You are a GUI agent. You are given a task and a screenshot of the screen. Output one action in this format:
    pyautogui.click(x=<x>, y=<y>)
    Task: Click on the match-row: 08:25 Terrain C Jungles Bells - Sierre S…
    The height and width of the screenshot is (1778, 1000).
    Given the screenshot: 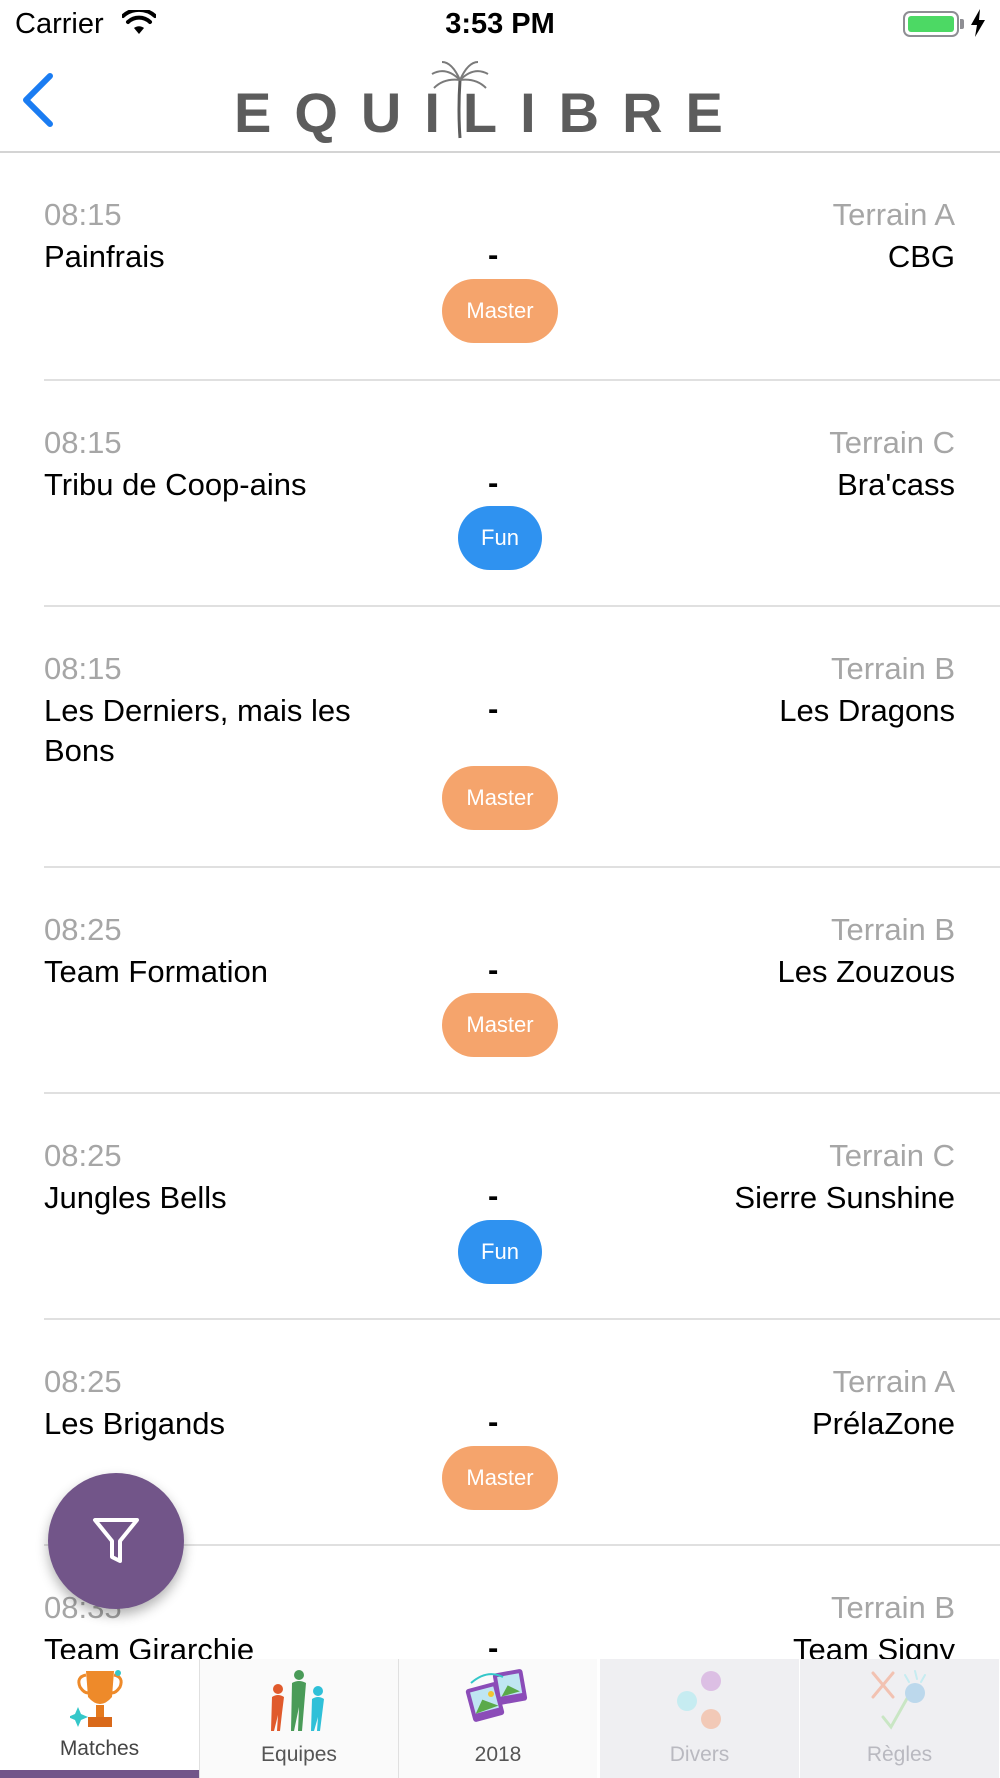 What is the action you would take?
    pyautogui.click(x=522, y=1207)
    